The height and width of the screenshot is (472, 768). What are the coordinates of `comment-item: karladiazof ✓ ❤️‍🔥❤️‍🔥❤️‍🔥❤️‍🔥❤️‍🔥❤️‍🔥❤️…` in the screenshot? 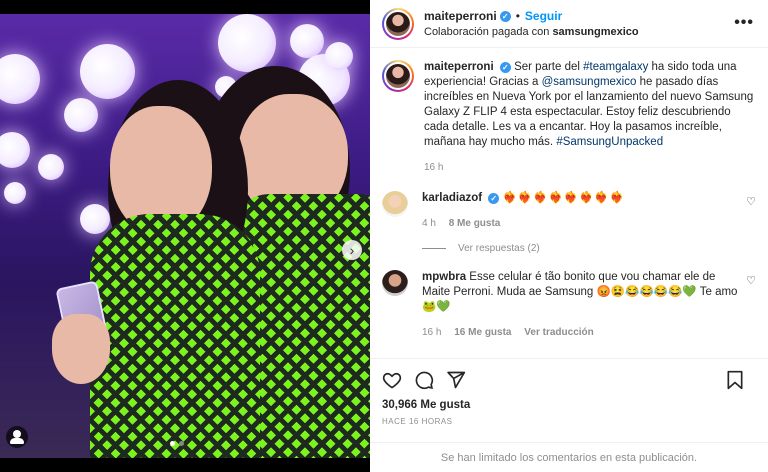 It's located at (569, 211).